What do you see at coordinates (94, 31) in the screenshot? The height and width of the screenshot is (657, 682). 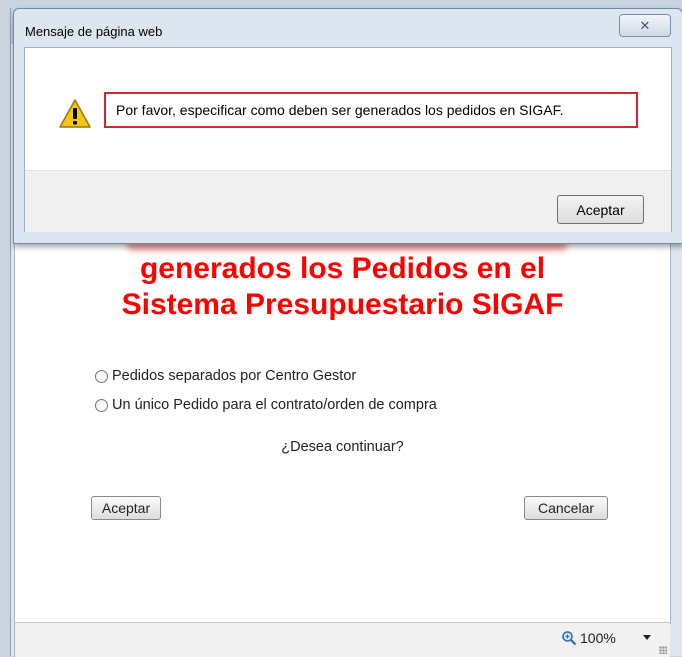 I see `dialog-title: Mensaje de página web` at bounding box center [94, 31].